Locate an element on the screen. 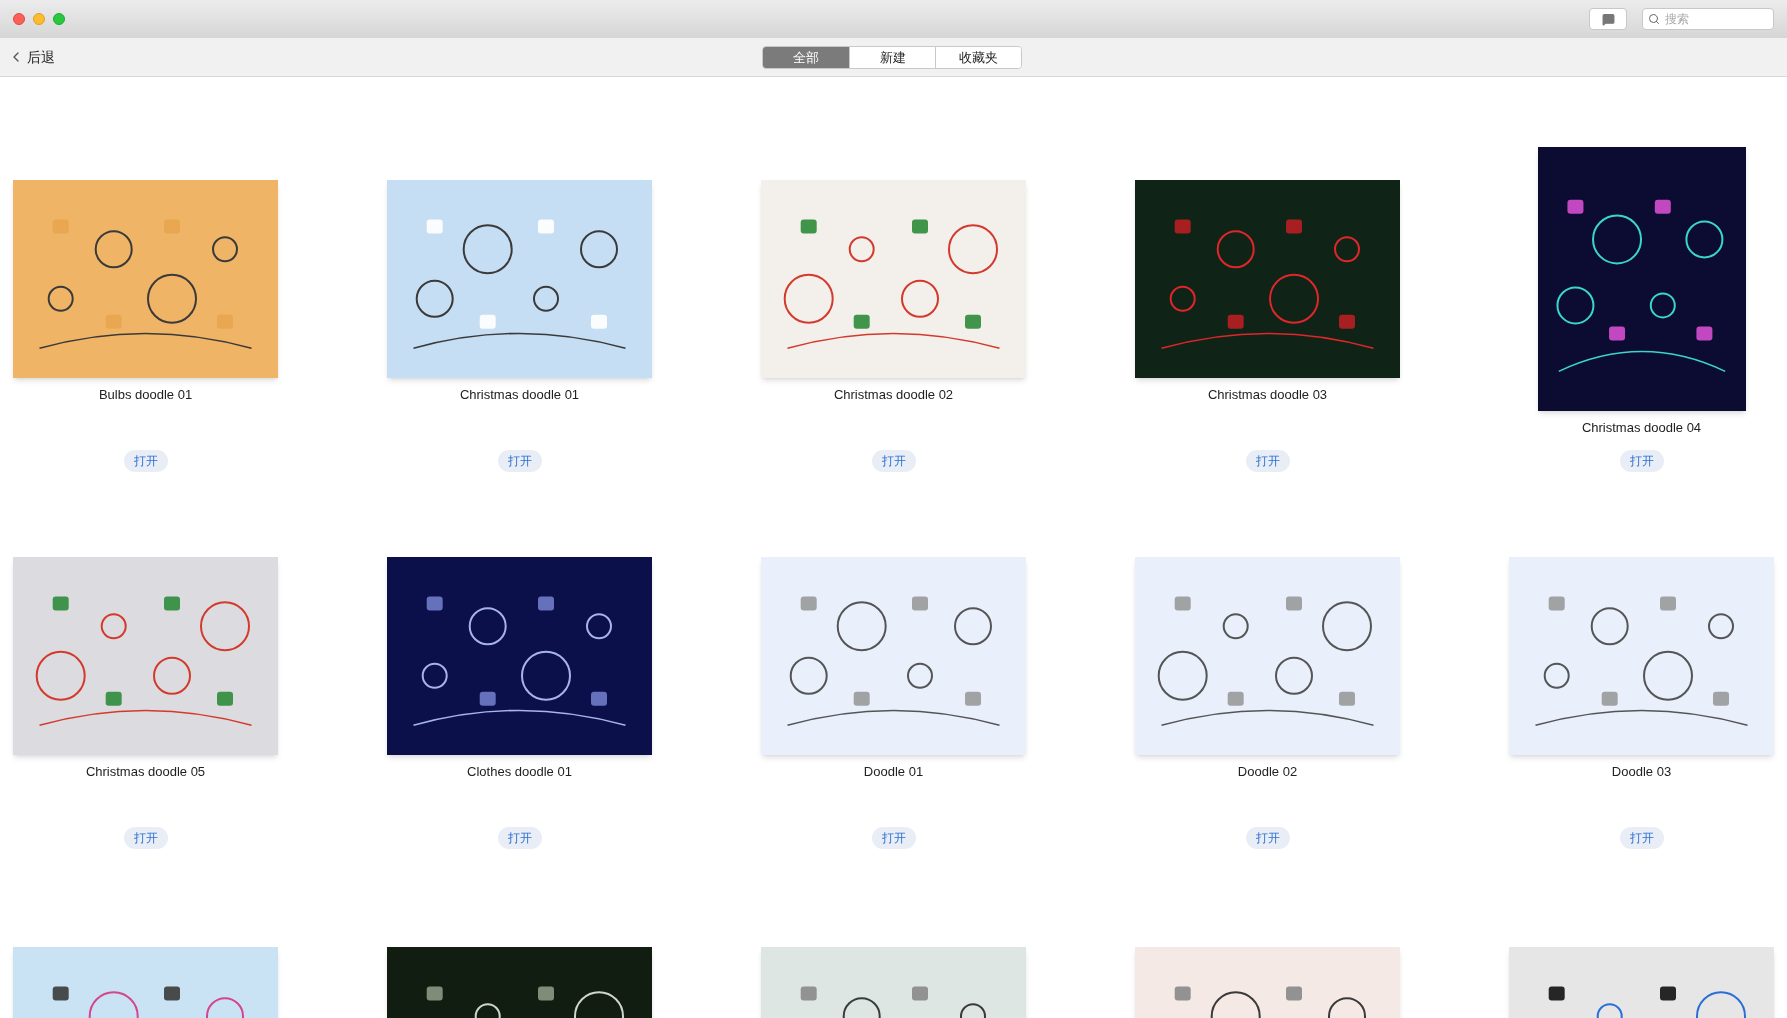  template-title: Christmas doodle 02 is located at coordinates (893, 395).